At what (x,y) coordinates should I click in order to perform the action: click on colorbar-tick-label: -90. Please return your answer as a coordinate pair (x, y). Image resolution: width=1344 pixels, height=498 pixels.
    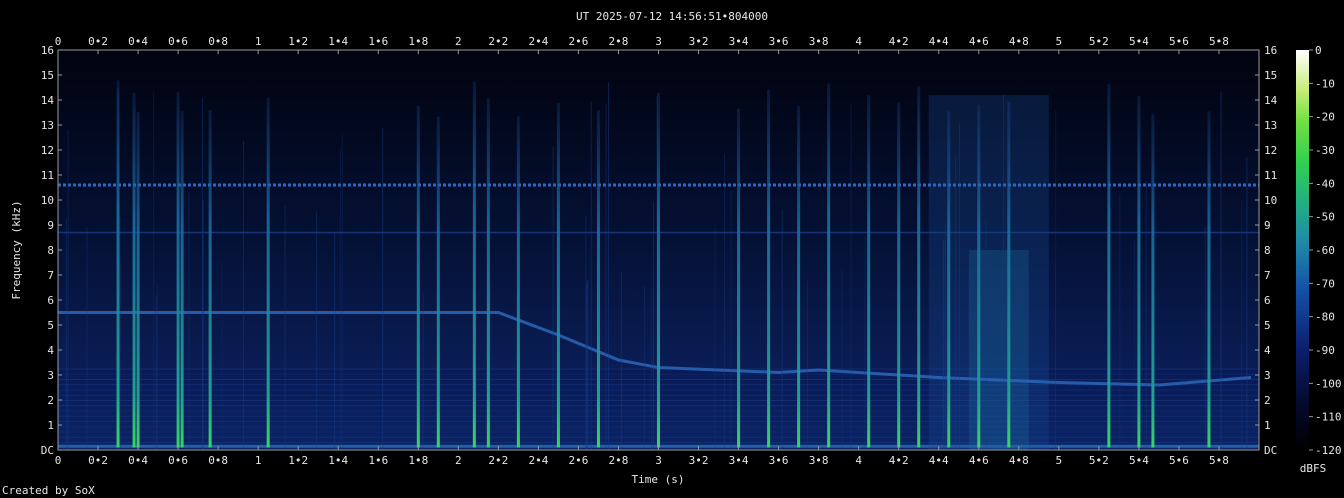
    Looking at the image, I should click on (1325, 350).